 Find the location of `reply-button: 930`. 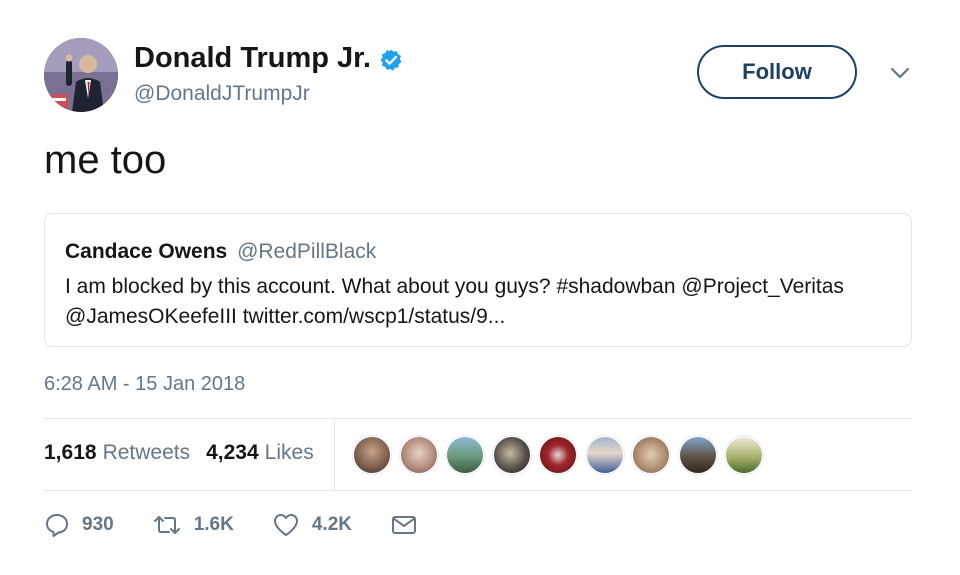

reply-button: 930 is located at coordinates (79, 525).